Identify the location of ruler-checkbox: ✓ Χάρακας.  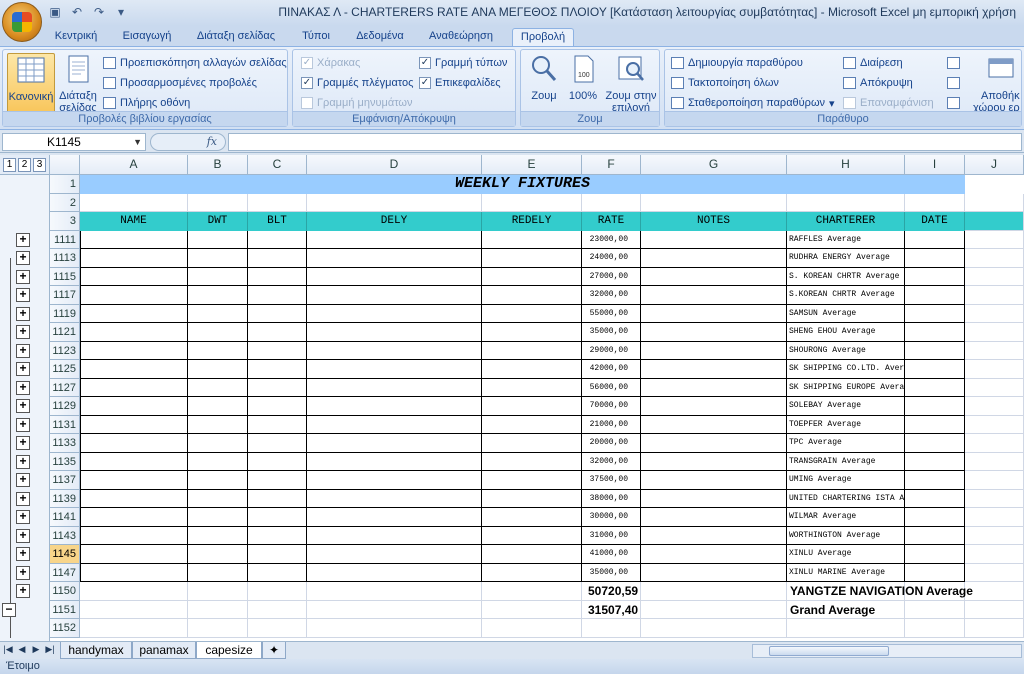
(330, 63).